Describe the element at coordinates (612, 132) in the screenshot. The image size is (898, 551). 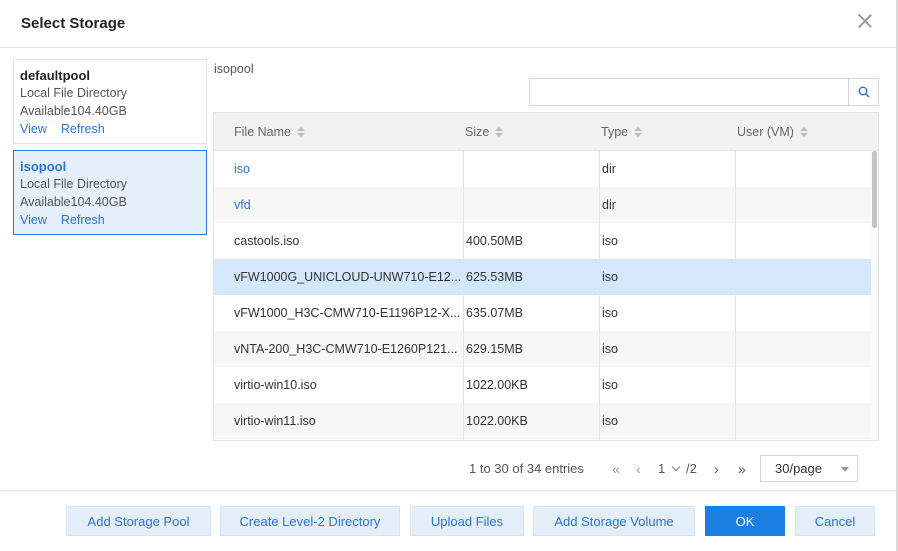
I see `column-header-type: Type` at that location.